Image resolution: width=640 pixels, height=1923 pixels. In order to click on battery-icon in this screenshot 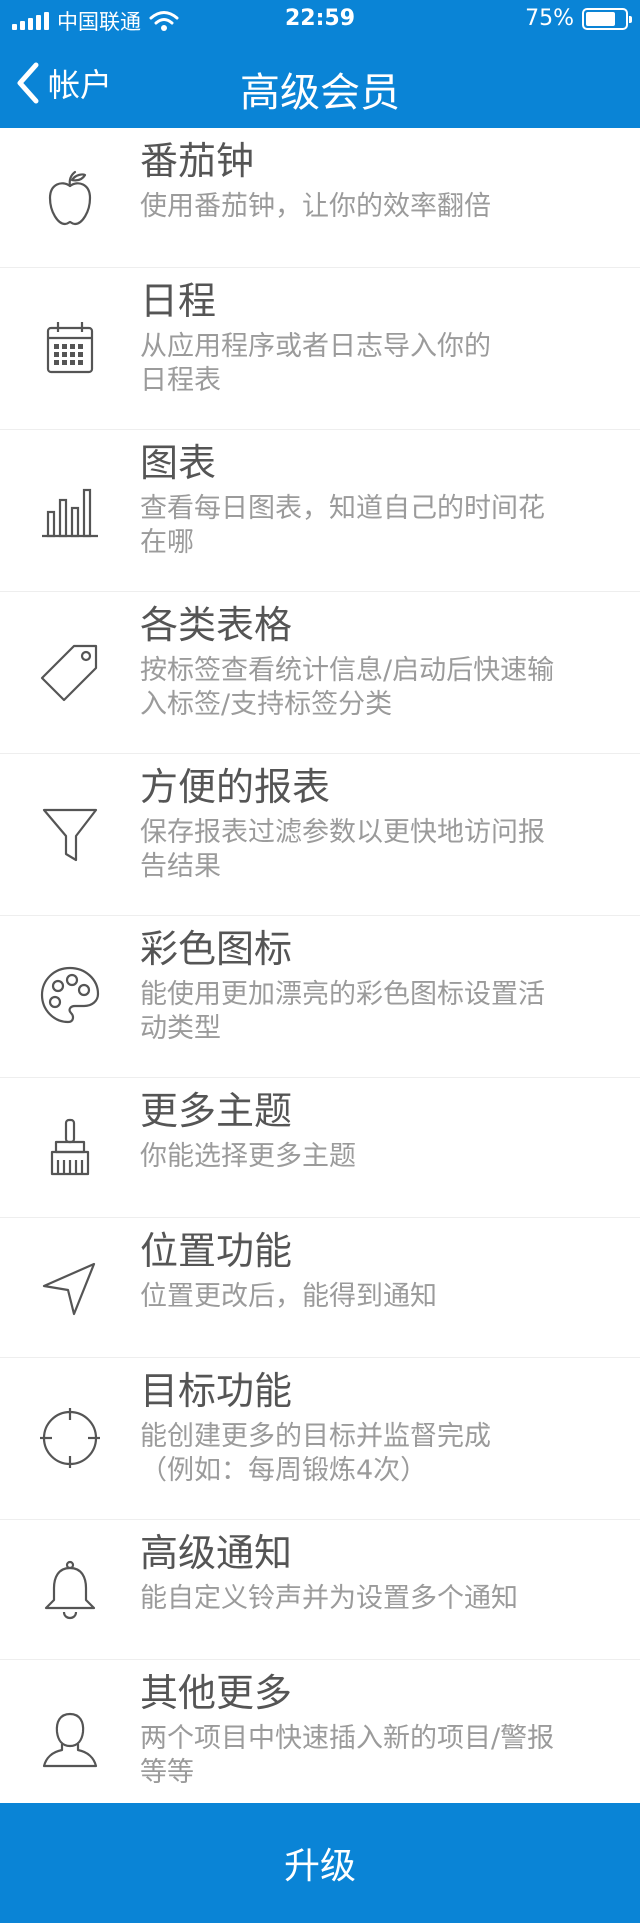, I will do `click(607, 18)`.